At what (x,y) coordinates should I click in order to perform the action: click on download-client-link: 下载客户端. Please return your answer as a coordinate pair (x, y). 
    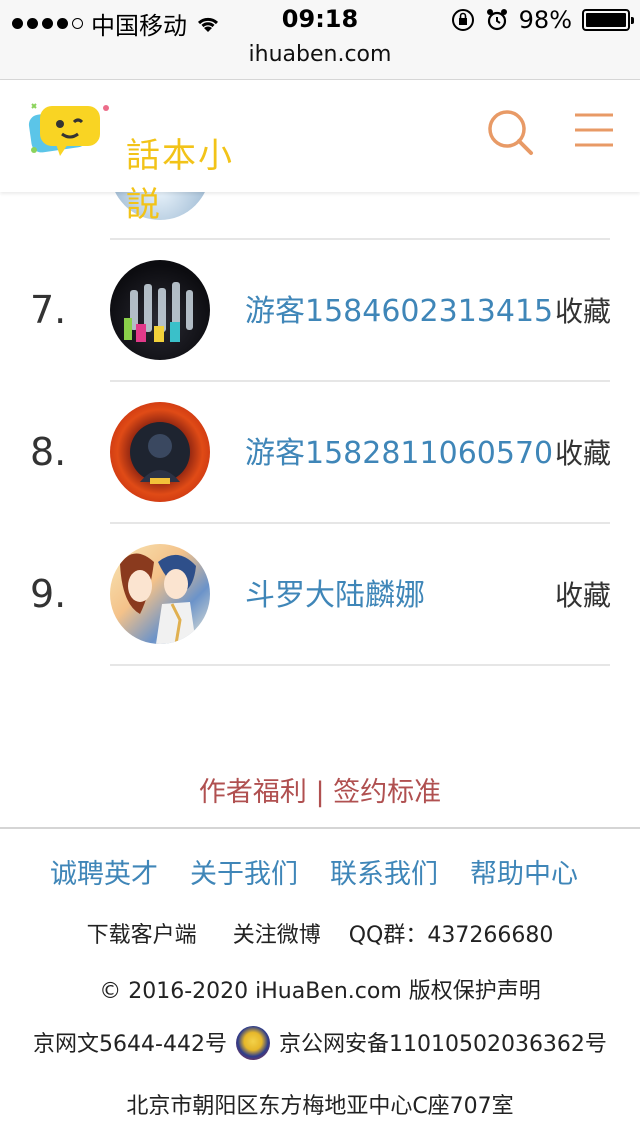
    Looking at the image, I should click on (142, 935).